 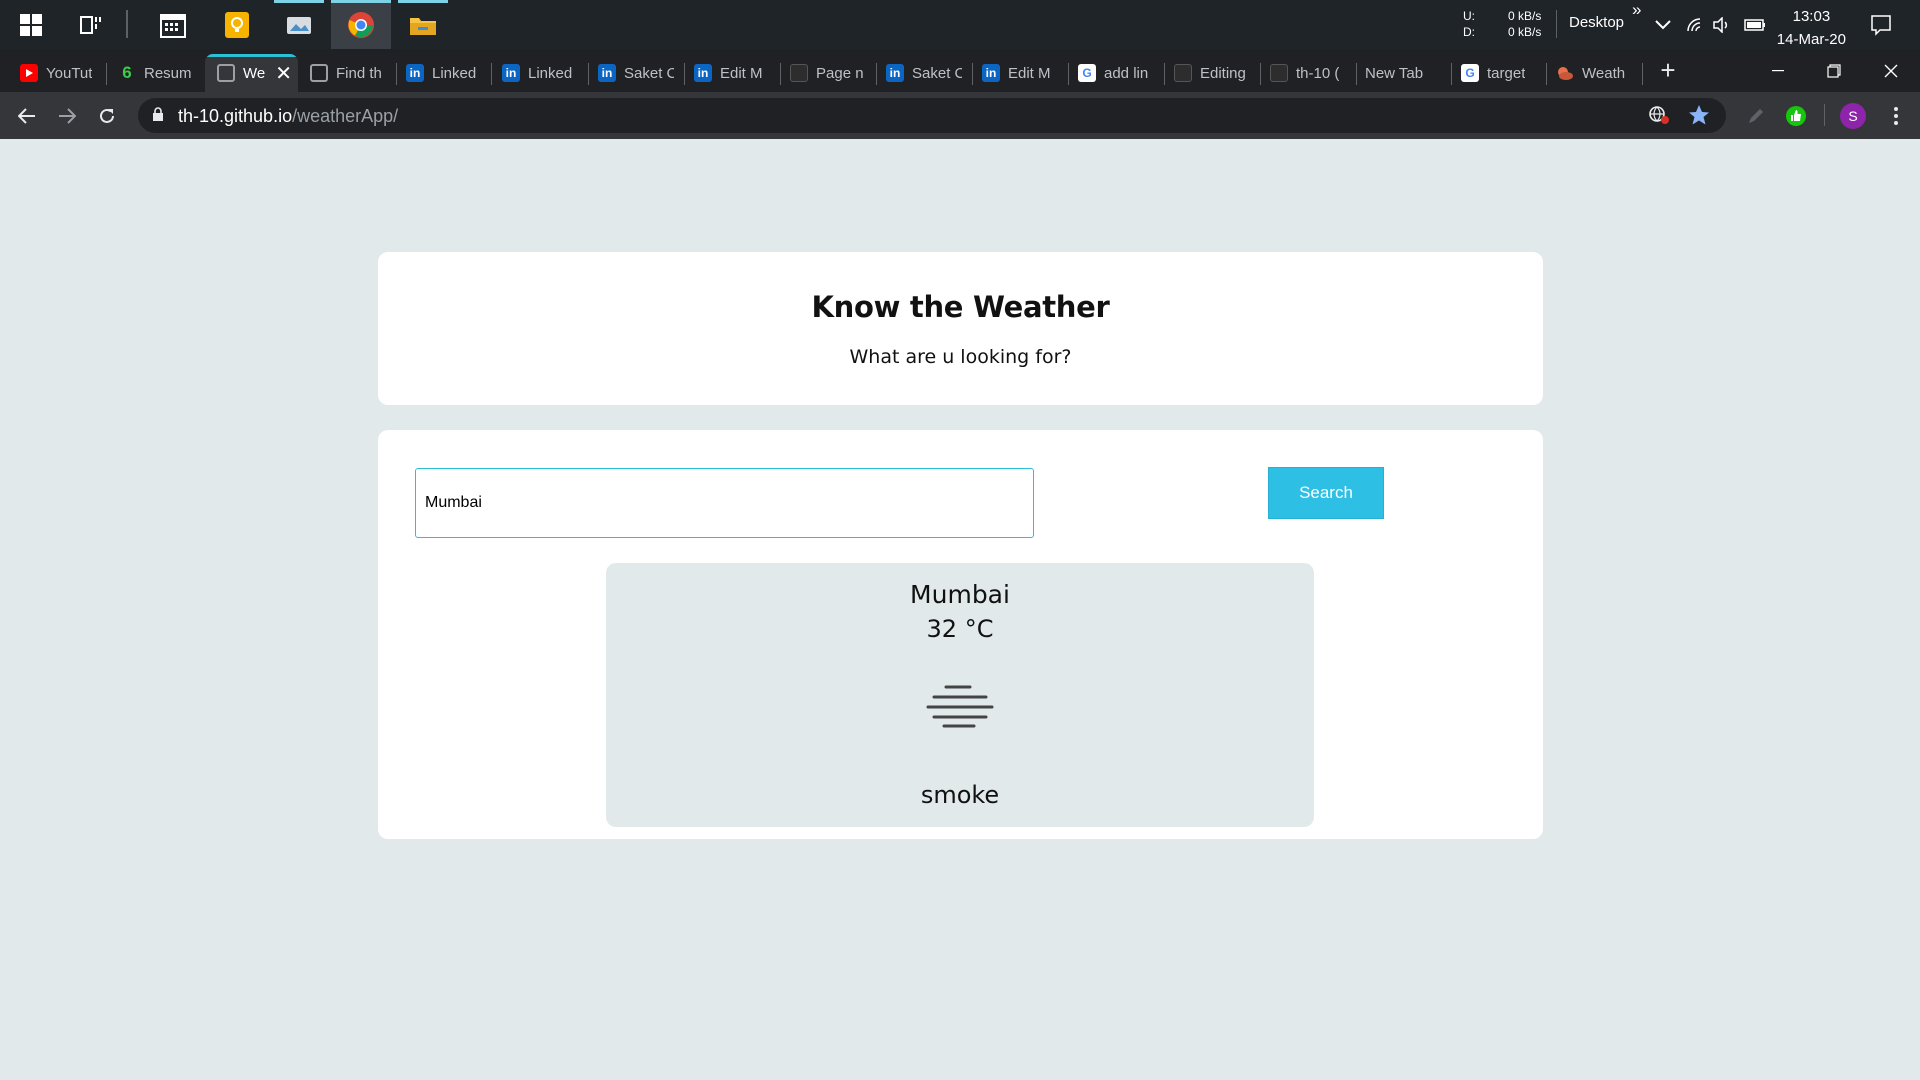 I want to click on tab-label: add lin, so click(x=1126, y=73).